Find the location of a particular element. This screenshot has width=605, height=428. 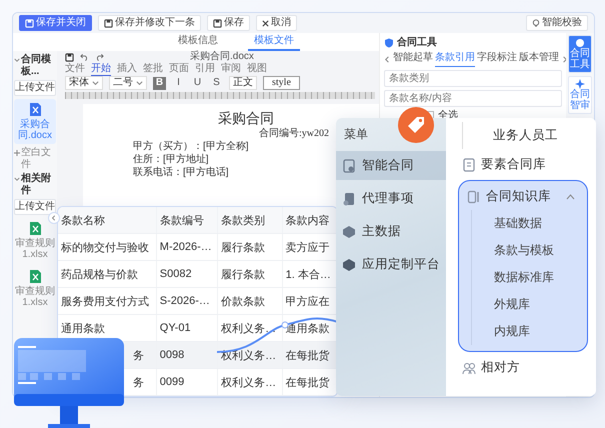

nav-item: 要素合同库 is located at coordinates (523, 164).